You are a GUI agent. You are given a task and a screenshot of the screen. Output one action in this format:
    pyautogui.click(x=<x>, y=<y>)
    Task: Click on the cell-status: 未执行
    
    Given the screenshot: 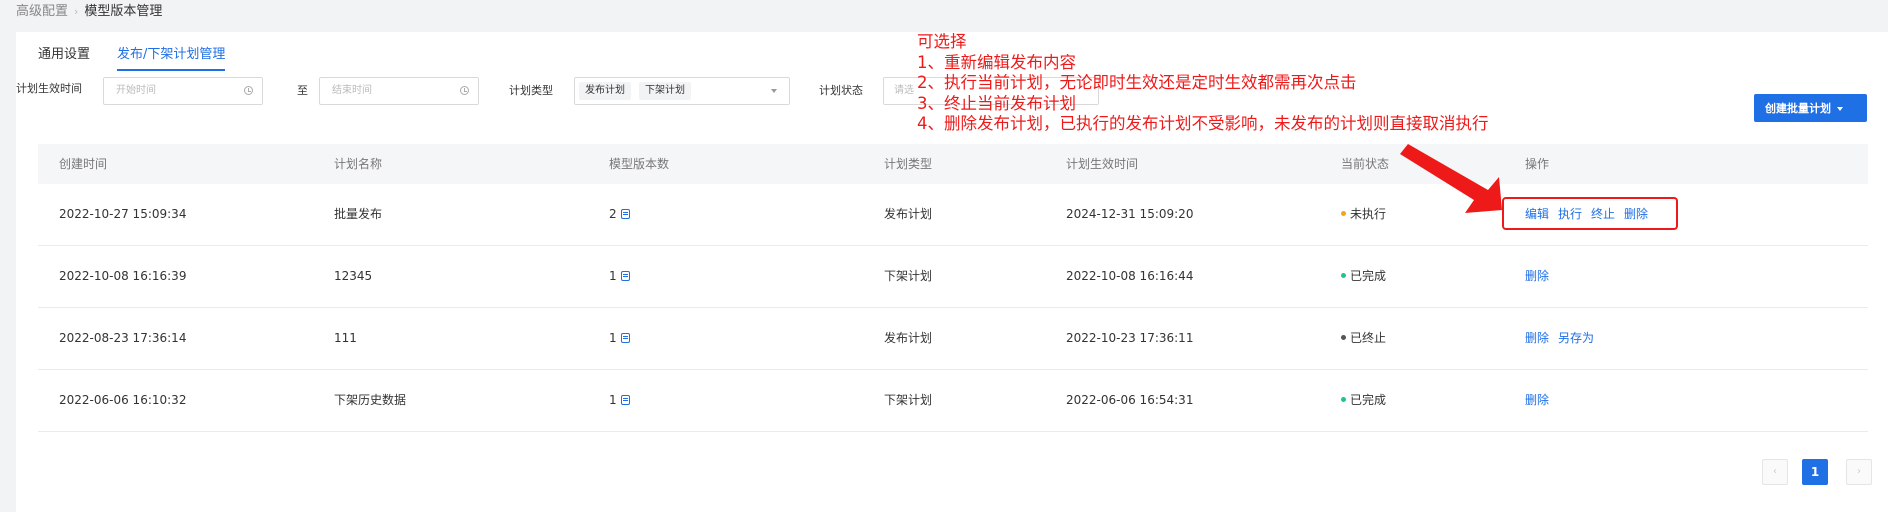 What is the action you would take?
    pyautogui.click(x=1363, y=214)
    